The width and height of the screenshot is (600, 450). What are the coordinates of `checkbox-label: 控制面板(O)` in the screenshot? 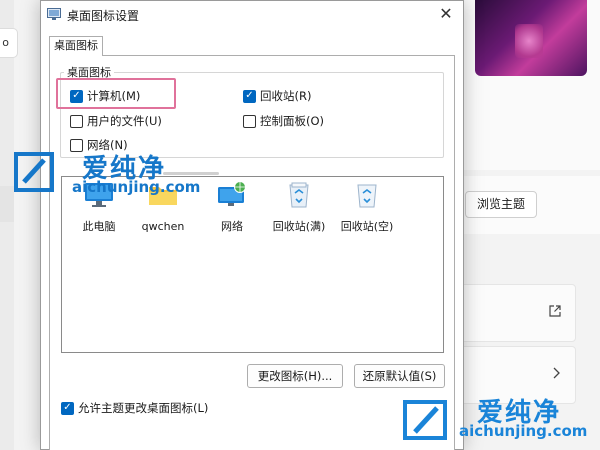 It's located at (292, 121).